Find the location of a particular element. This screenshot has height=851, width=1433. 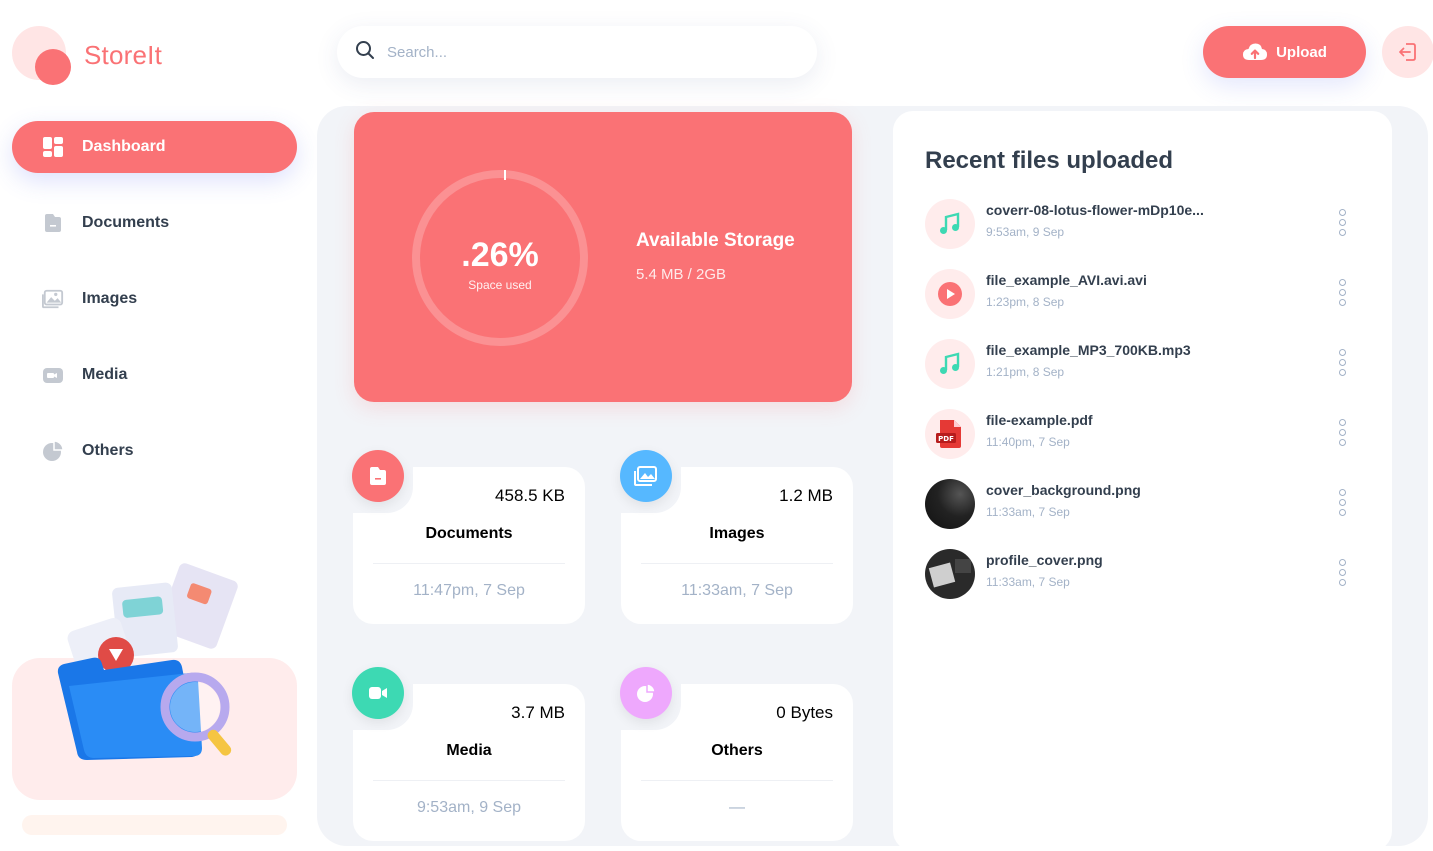

search-icon is located at coordinates (365, 52).